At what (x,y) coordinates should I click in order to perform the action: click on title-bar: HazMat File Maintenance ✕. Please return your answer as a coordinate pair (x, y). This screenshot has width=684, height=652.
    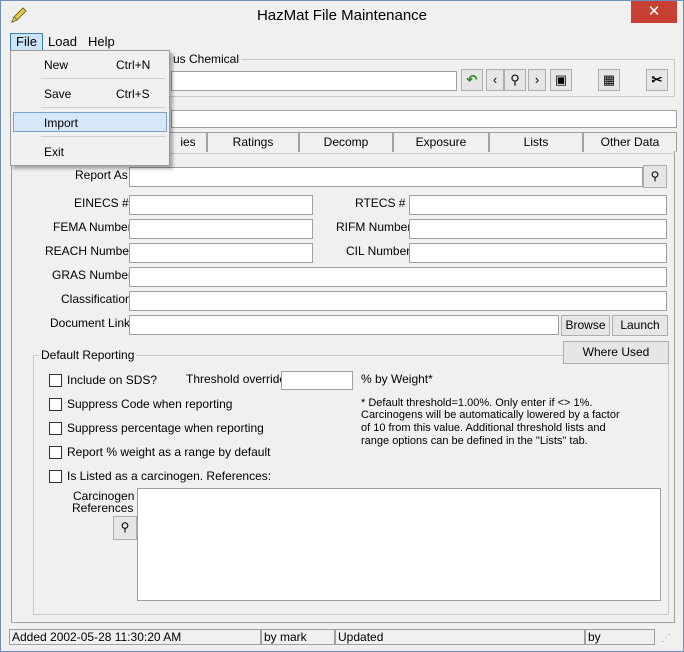
    Looking at the image, I should click on (342, 16).